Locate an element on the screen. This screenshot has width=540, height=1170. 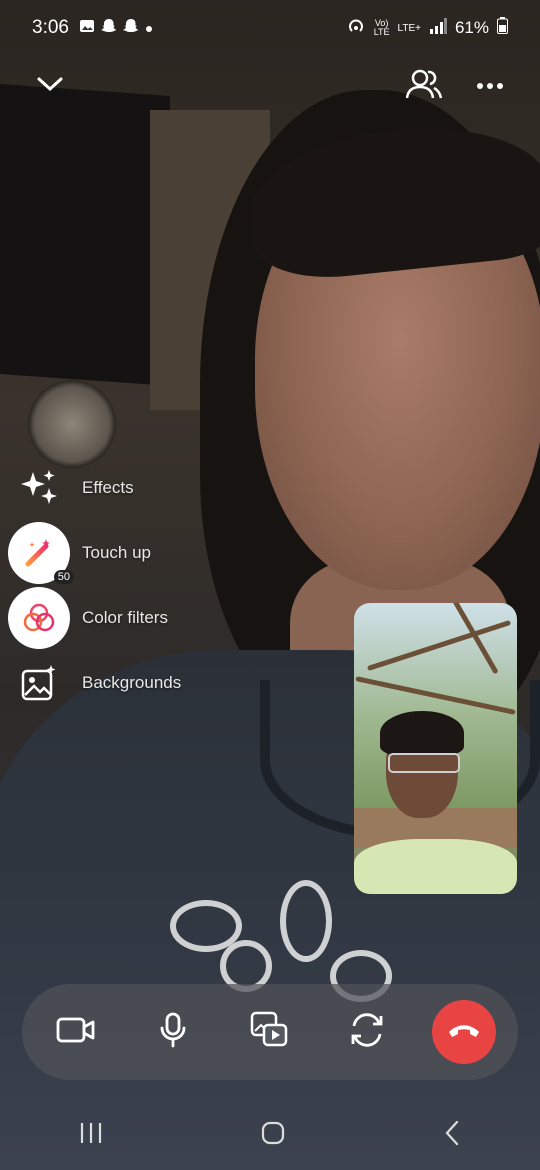
status-right: Vo) LTE LTE+ 61% is located at coordinates (427, 28).